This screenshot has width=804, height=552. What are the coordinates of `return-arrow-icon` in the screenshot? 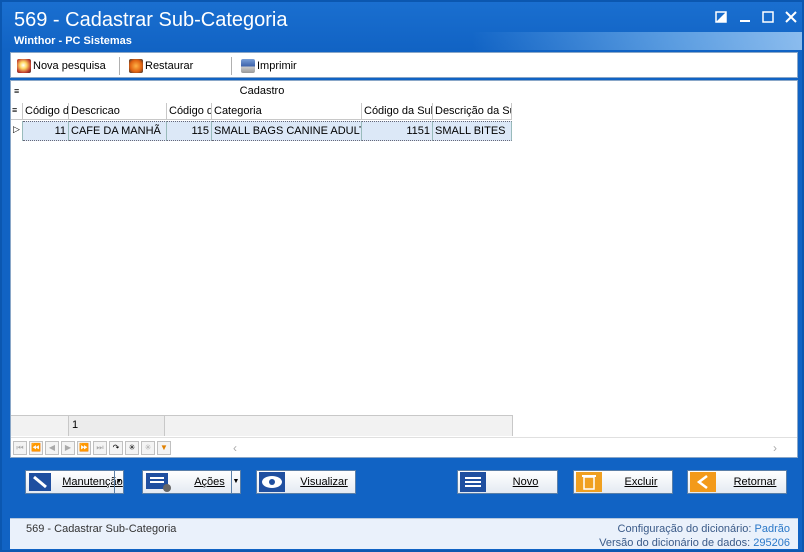 It's located at (703, 482).